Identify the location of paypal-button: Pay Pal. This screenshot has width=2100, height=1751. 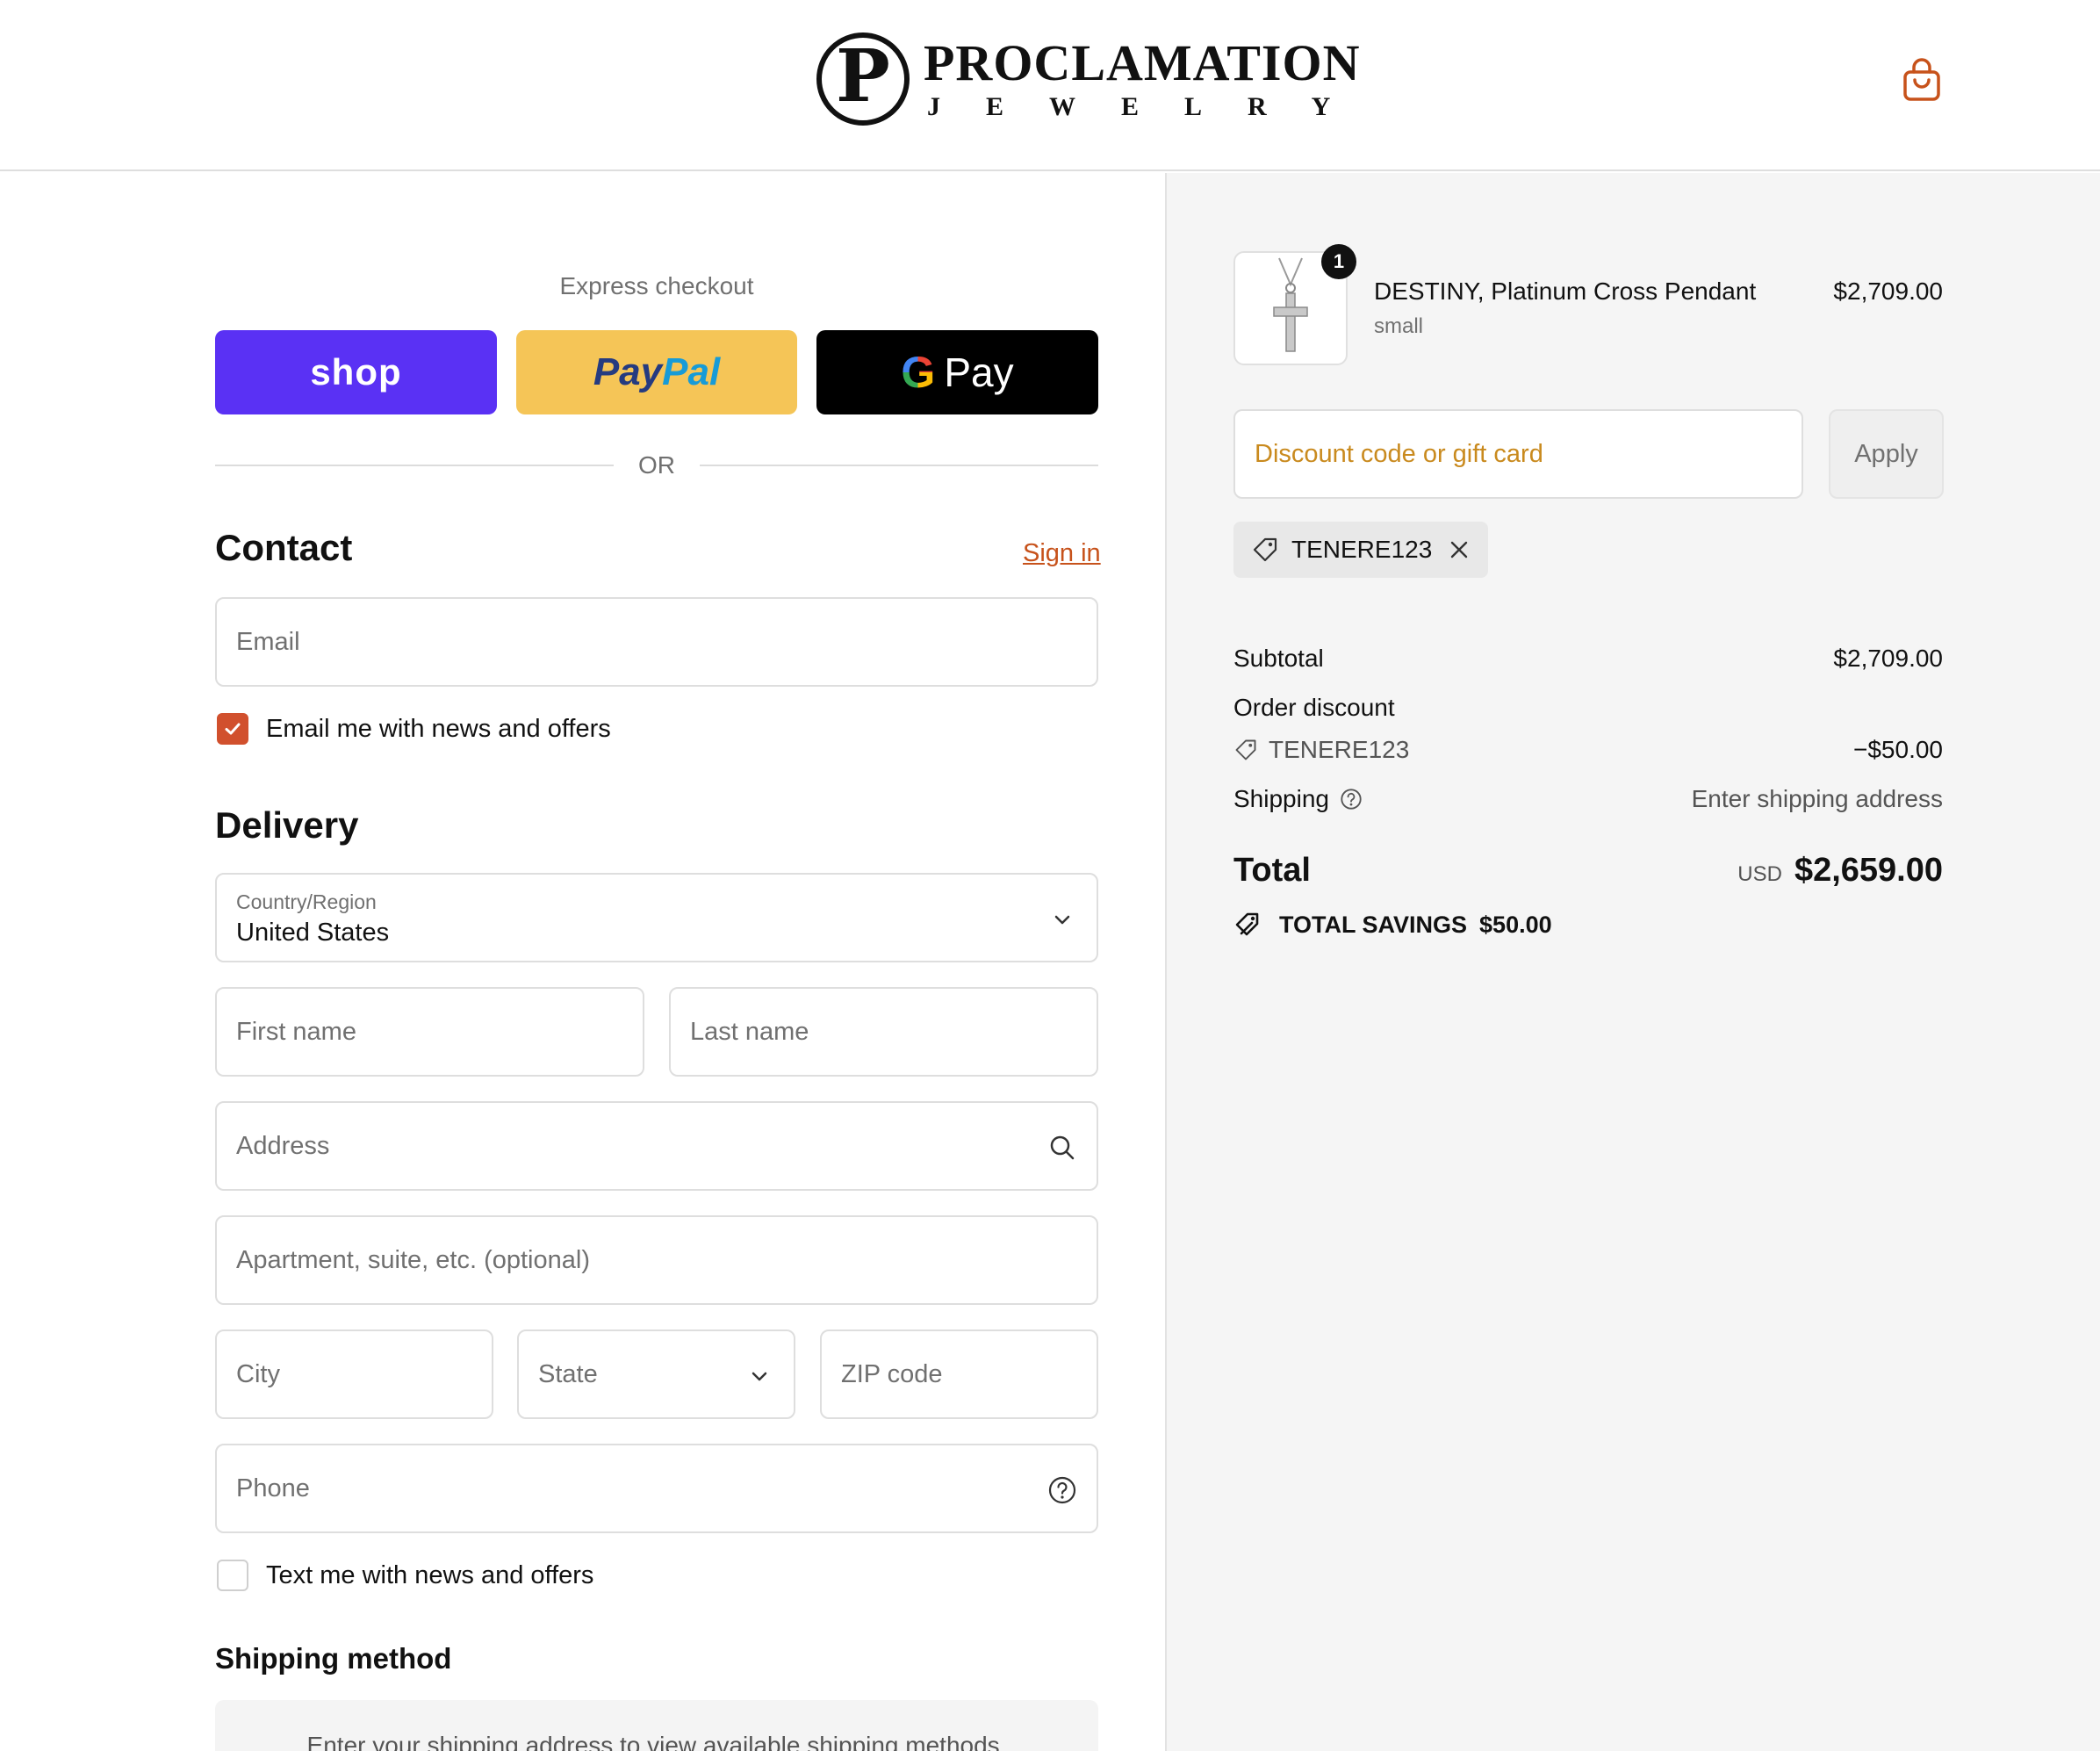
(656, 372).